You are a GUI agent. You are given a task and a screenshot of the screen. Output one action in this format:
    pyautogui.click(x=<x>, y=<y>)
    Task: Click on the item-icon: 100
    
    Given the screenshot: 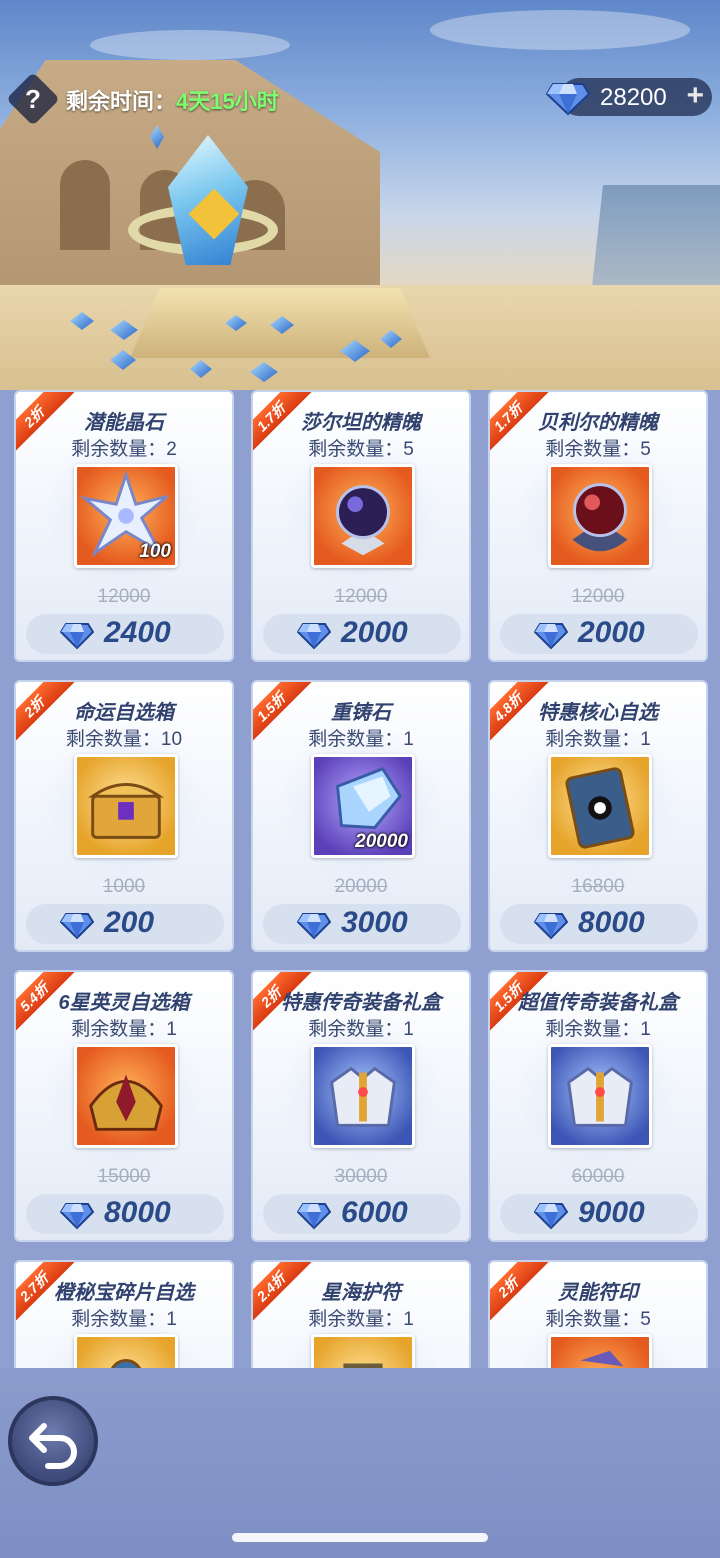 What is the action you would take?
    pyautogui.click(x=126, y=516)
    